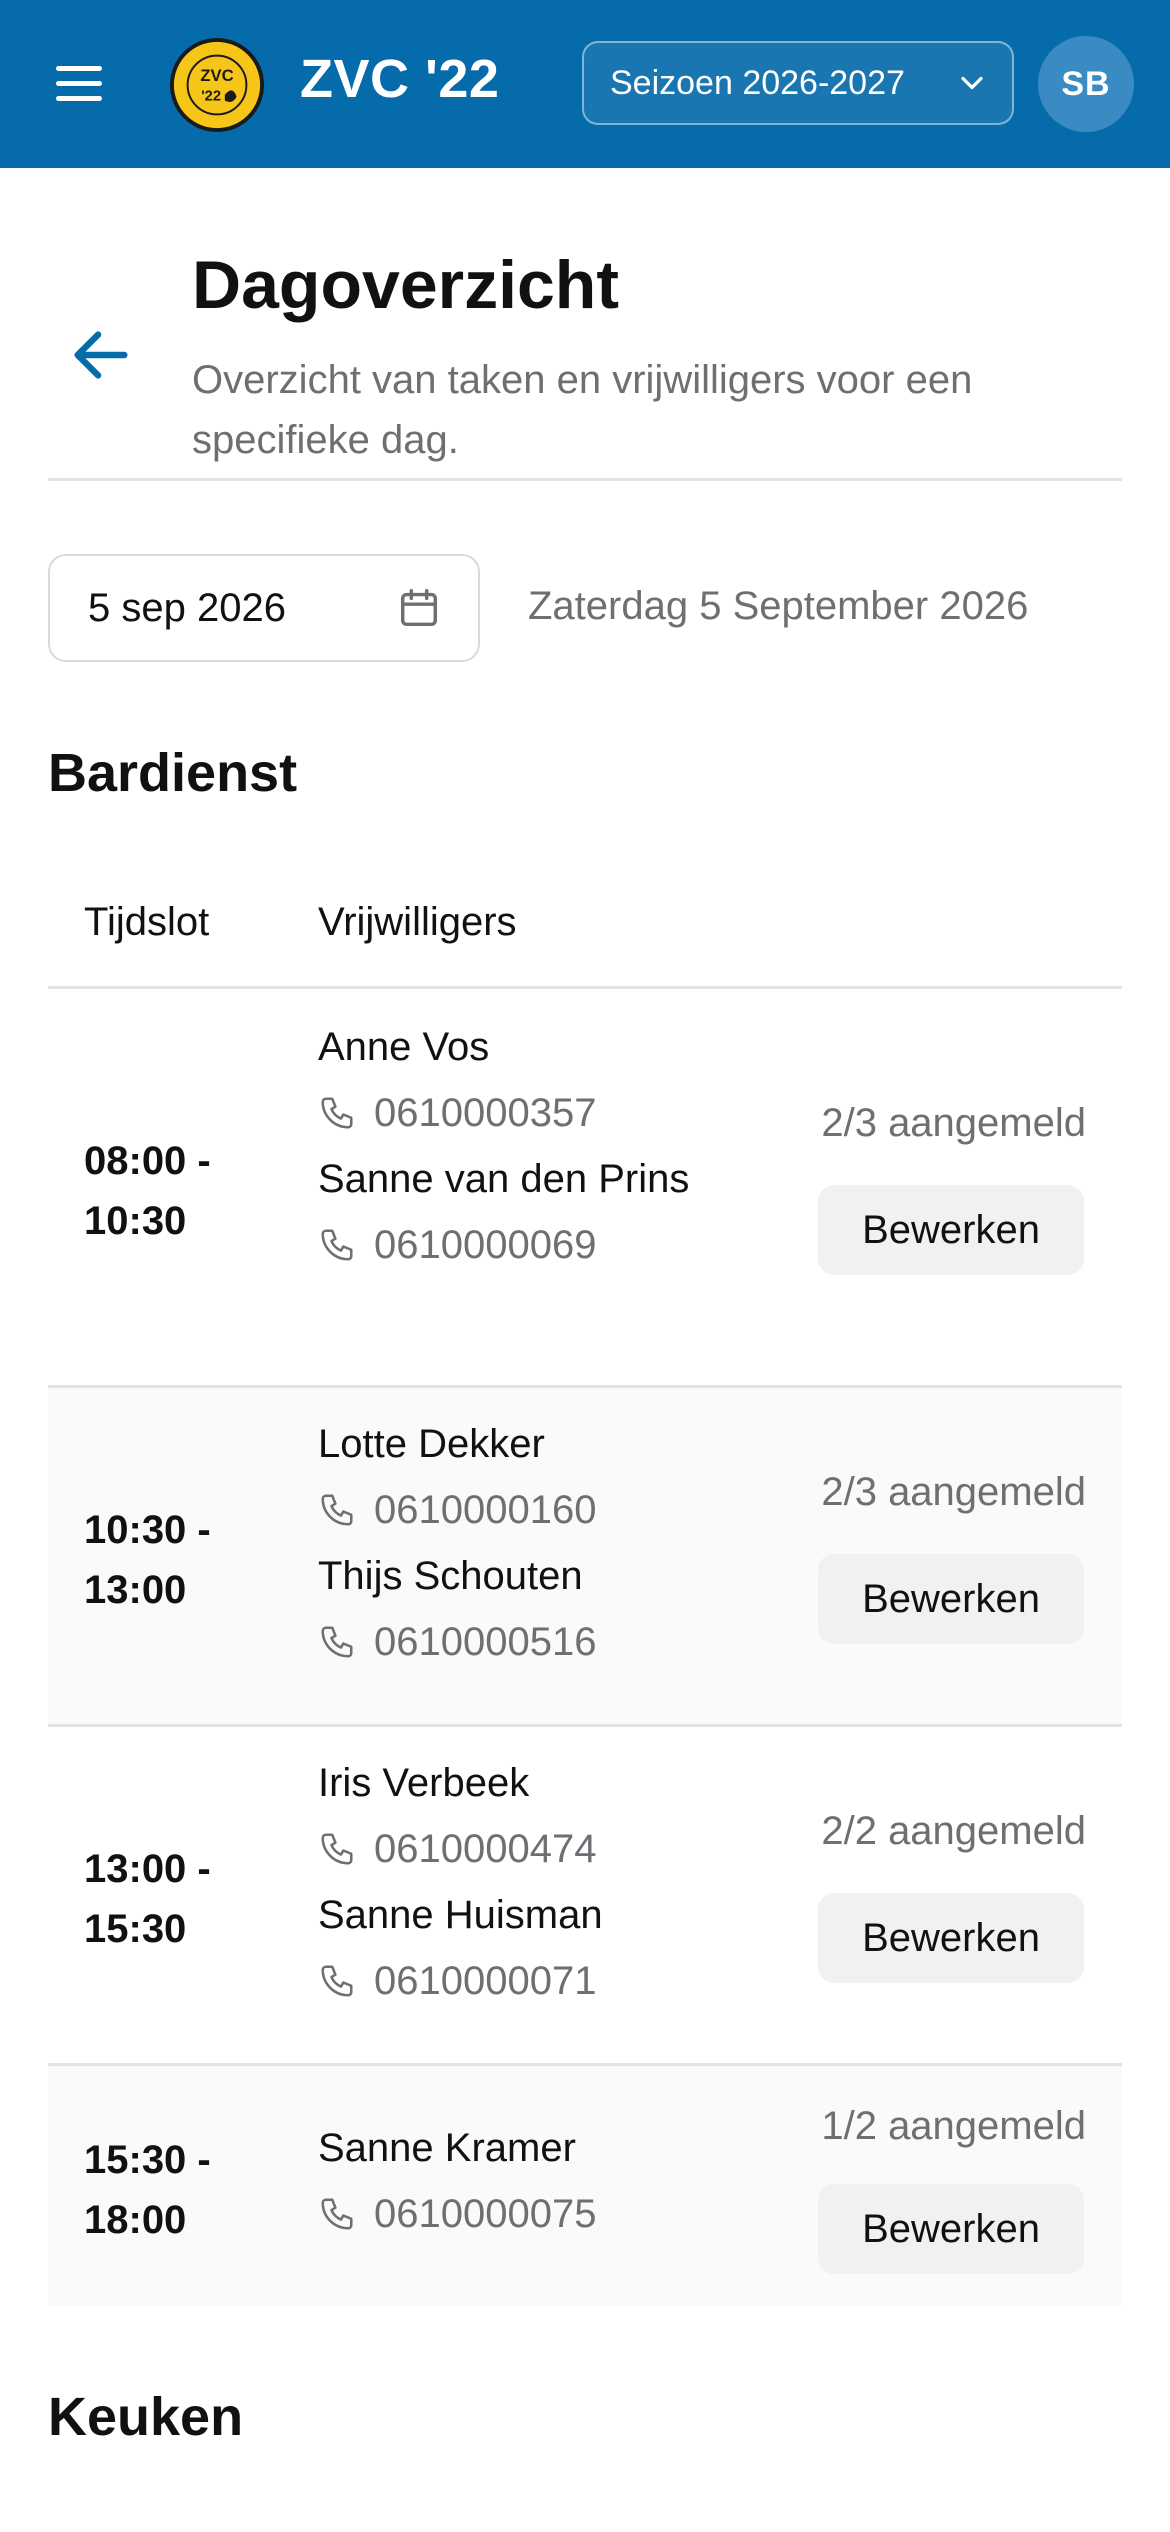 This screenshot has height=2532, width=1170. I want to click on club-logo: ZVC '22, so click(217, 85).